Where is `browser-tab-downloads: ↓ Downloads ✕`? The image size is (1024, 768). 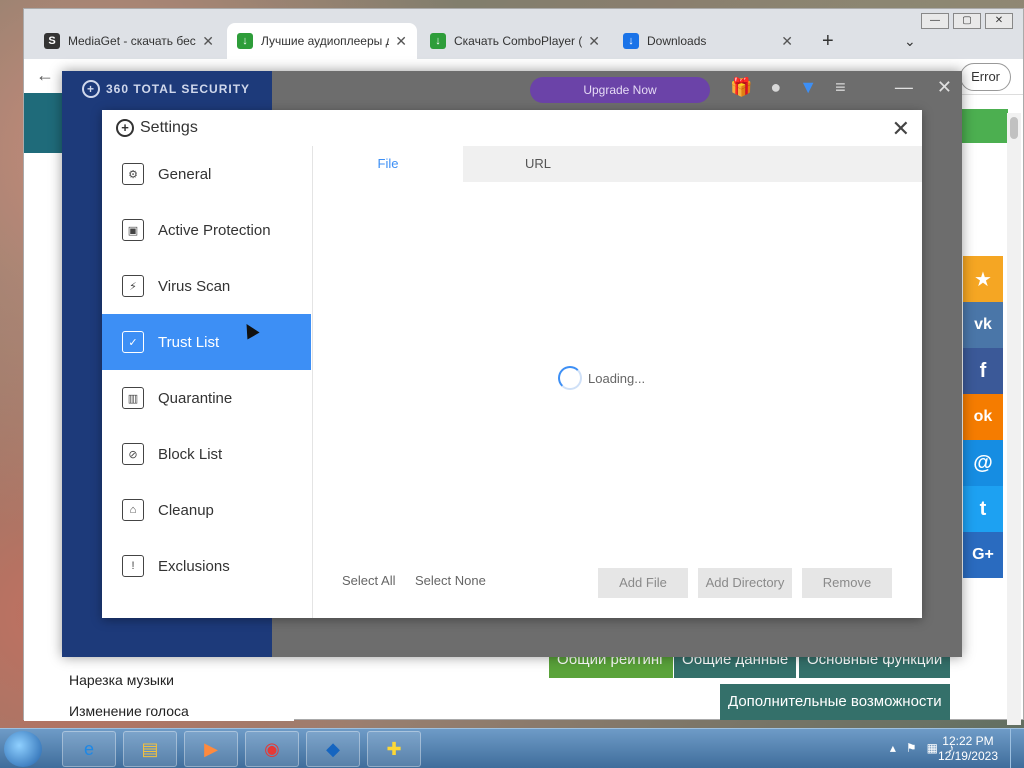
browser-tab-downloads: ↓ Downloads ✕ is located at coordinates (708, 41).